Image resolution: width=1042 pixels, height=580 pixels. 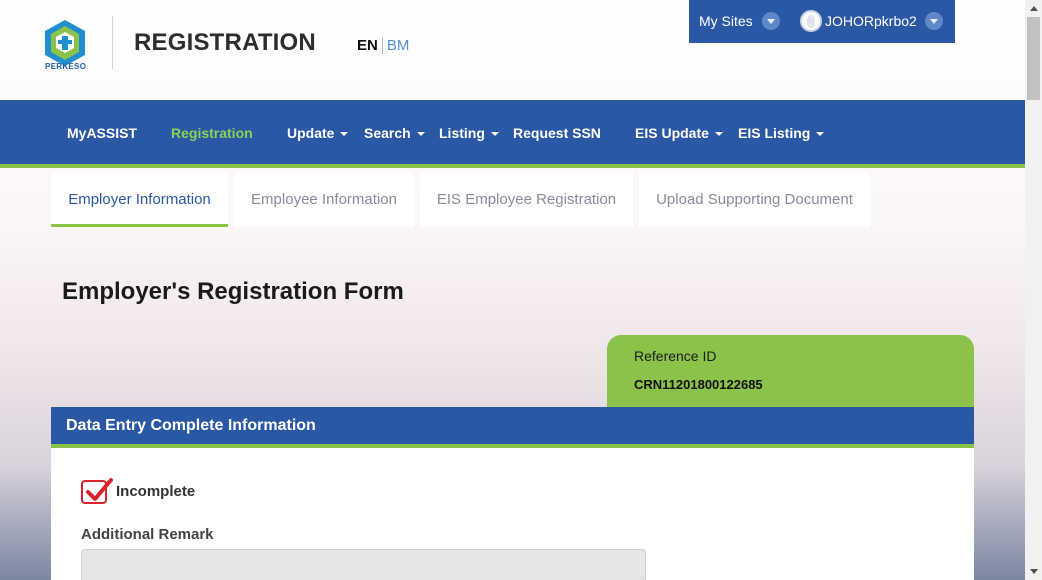 I want to click on page-title: REGISTRATION, so click(x=225, y=42).